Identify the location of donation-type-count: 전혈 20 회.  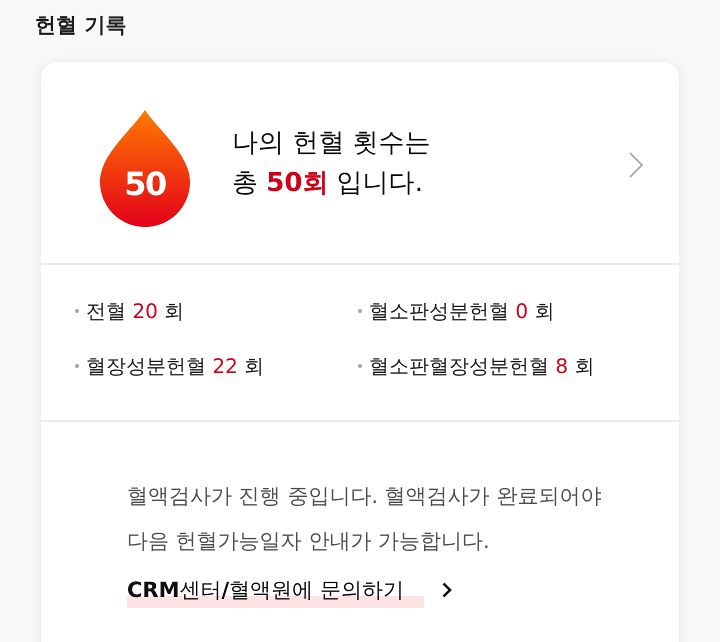
(135, 311).